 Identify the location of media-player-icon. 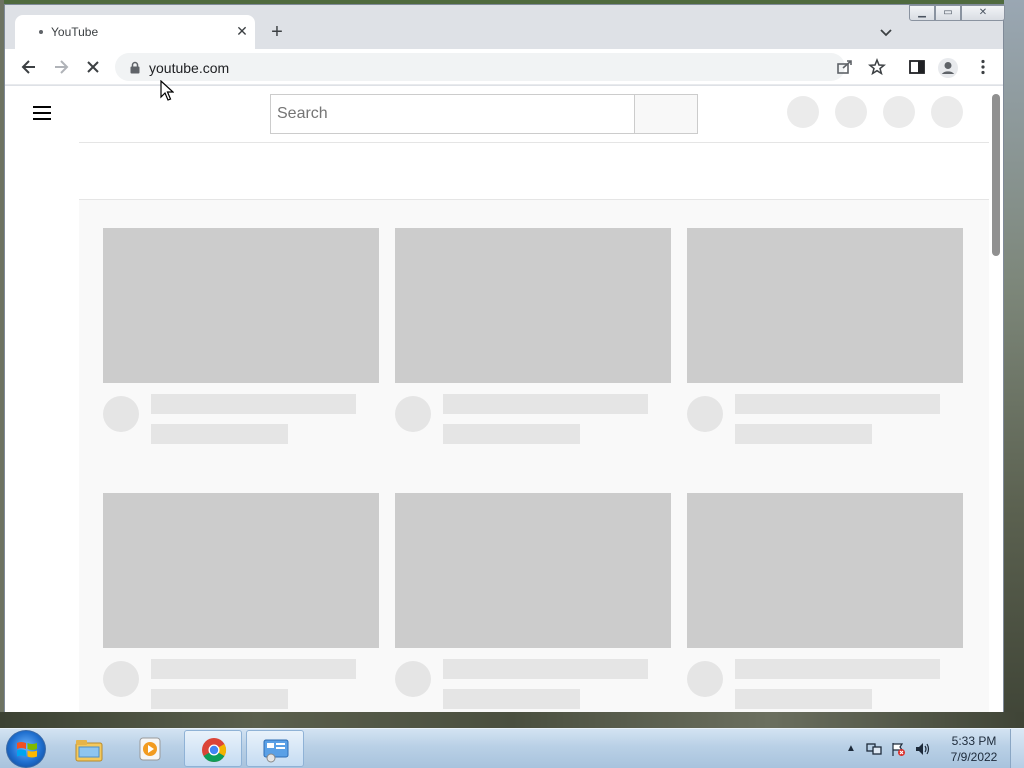
(150, 749).